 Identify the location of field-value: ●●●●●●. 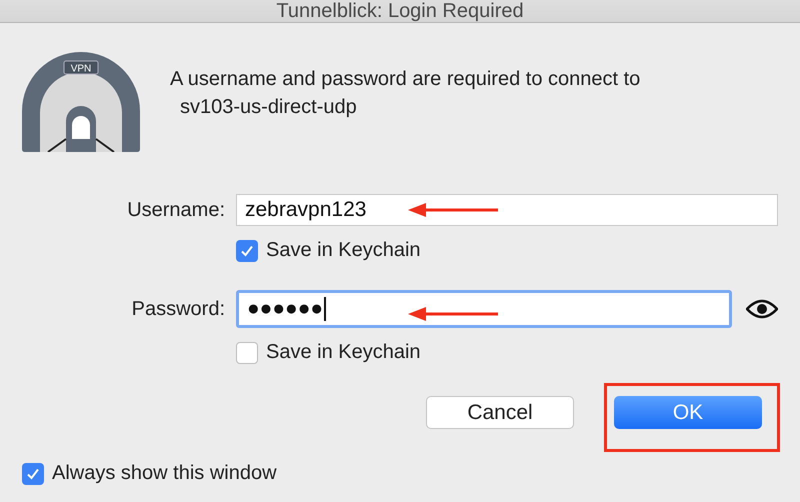
(286, 309).